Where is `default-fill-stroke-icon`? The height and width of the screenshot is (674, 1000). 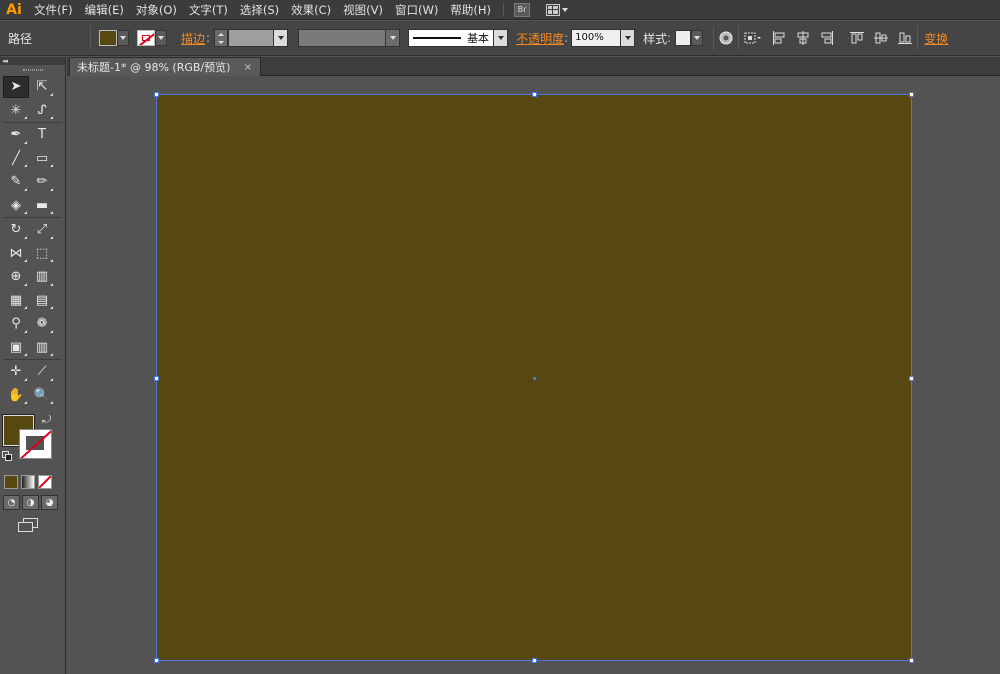
default-fill-stroke-icon is located at coordinates (7, 456).